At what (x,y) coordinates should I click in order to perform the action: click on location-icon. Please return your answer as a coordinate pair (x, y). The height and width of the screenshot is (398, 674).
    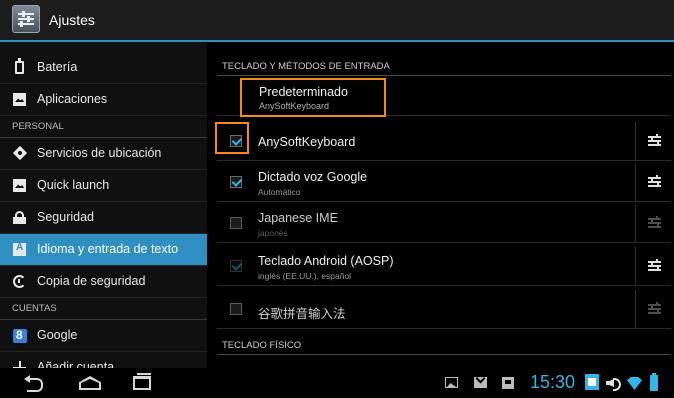
    Looking at the image, I should click on (20, 153).